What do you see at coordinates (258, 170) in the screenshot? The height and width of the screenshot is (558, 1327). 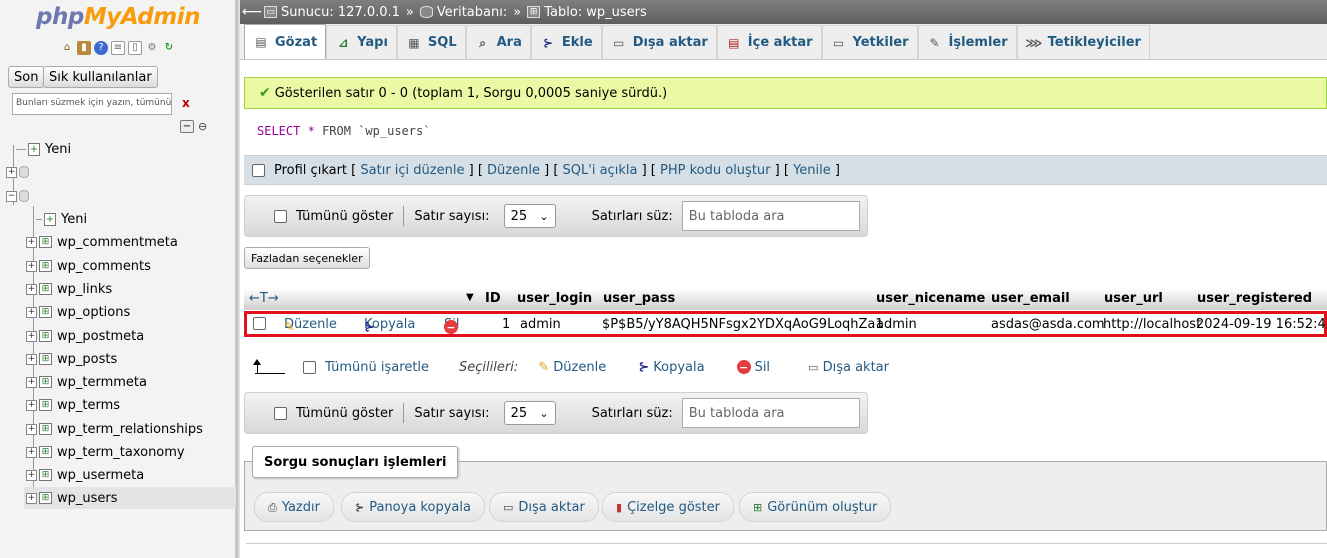 I see `profiling-checkbox` at bounding box center [258, 170].